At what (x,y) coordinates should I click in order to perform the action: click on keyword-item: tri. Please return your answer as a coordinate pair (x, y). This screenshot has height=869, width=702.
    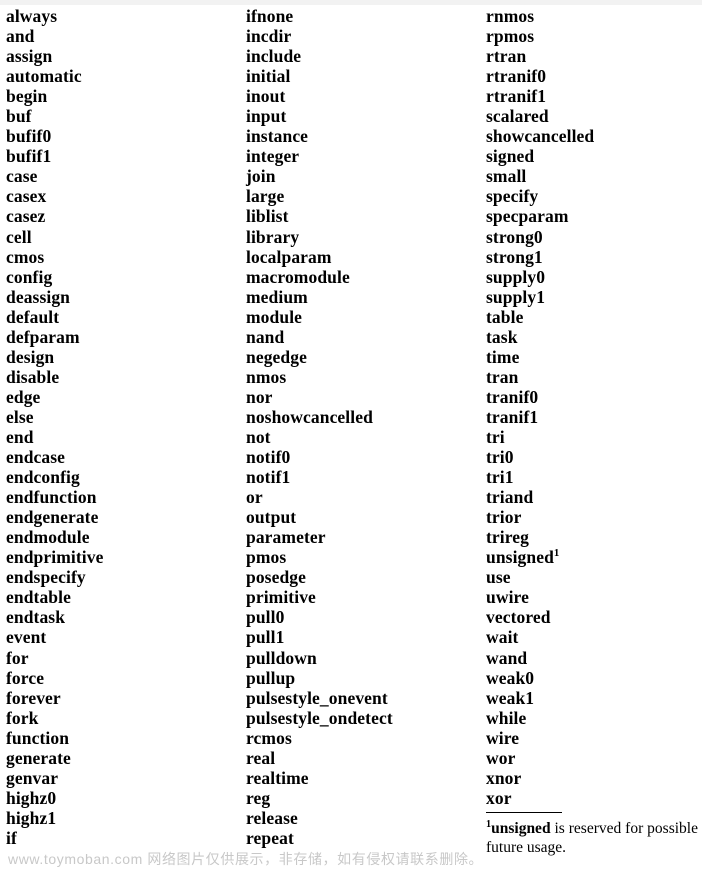
    Looking at the image, I should click on (495, 436).